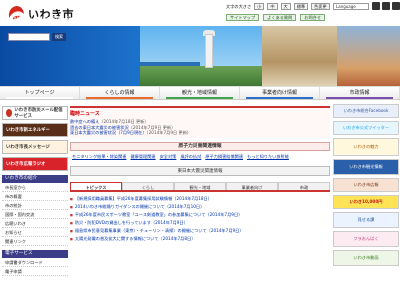  I want to click on contact-link: お問合せ, so click(313, 17).